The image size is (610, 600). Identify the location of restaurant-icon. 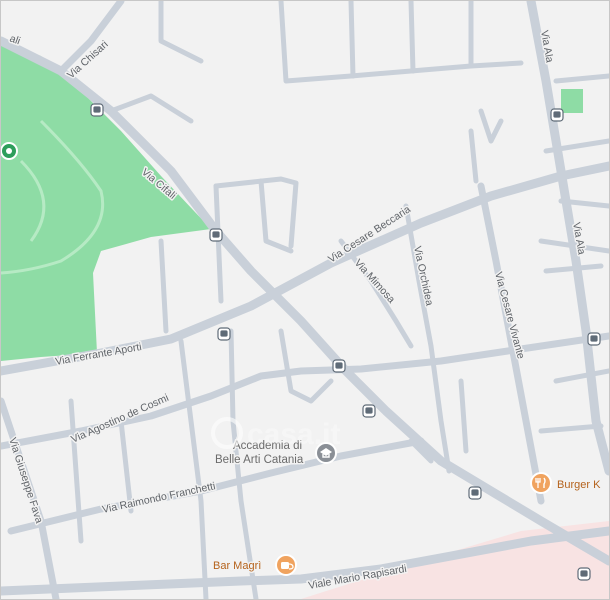
(541, 483).